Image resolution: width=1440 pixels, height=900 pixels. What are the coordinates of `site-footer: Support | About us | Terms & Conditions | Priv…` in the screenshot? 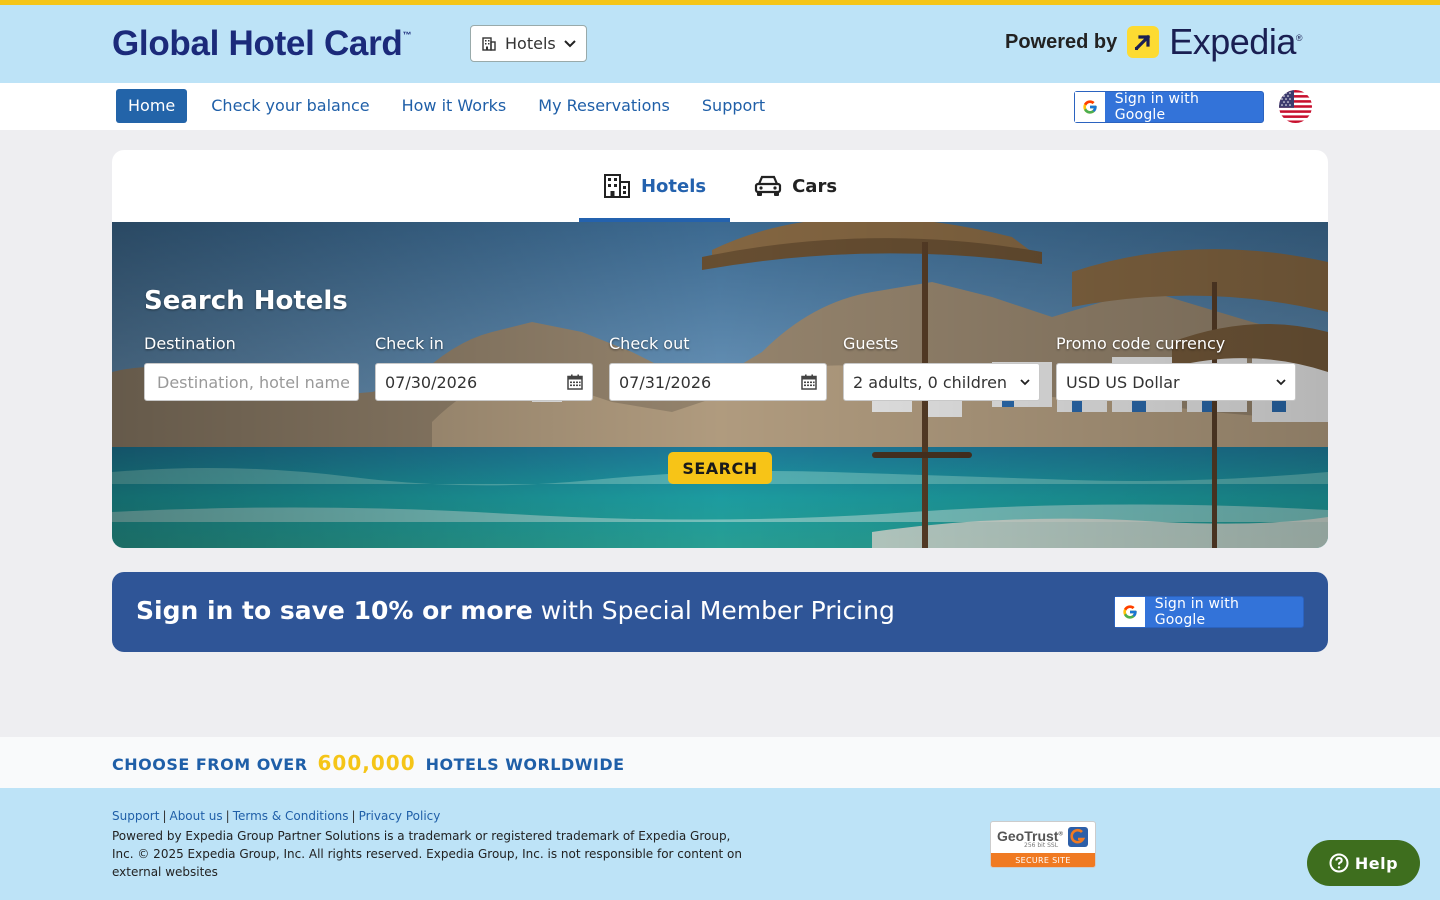 It's located at (720, 844).